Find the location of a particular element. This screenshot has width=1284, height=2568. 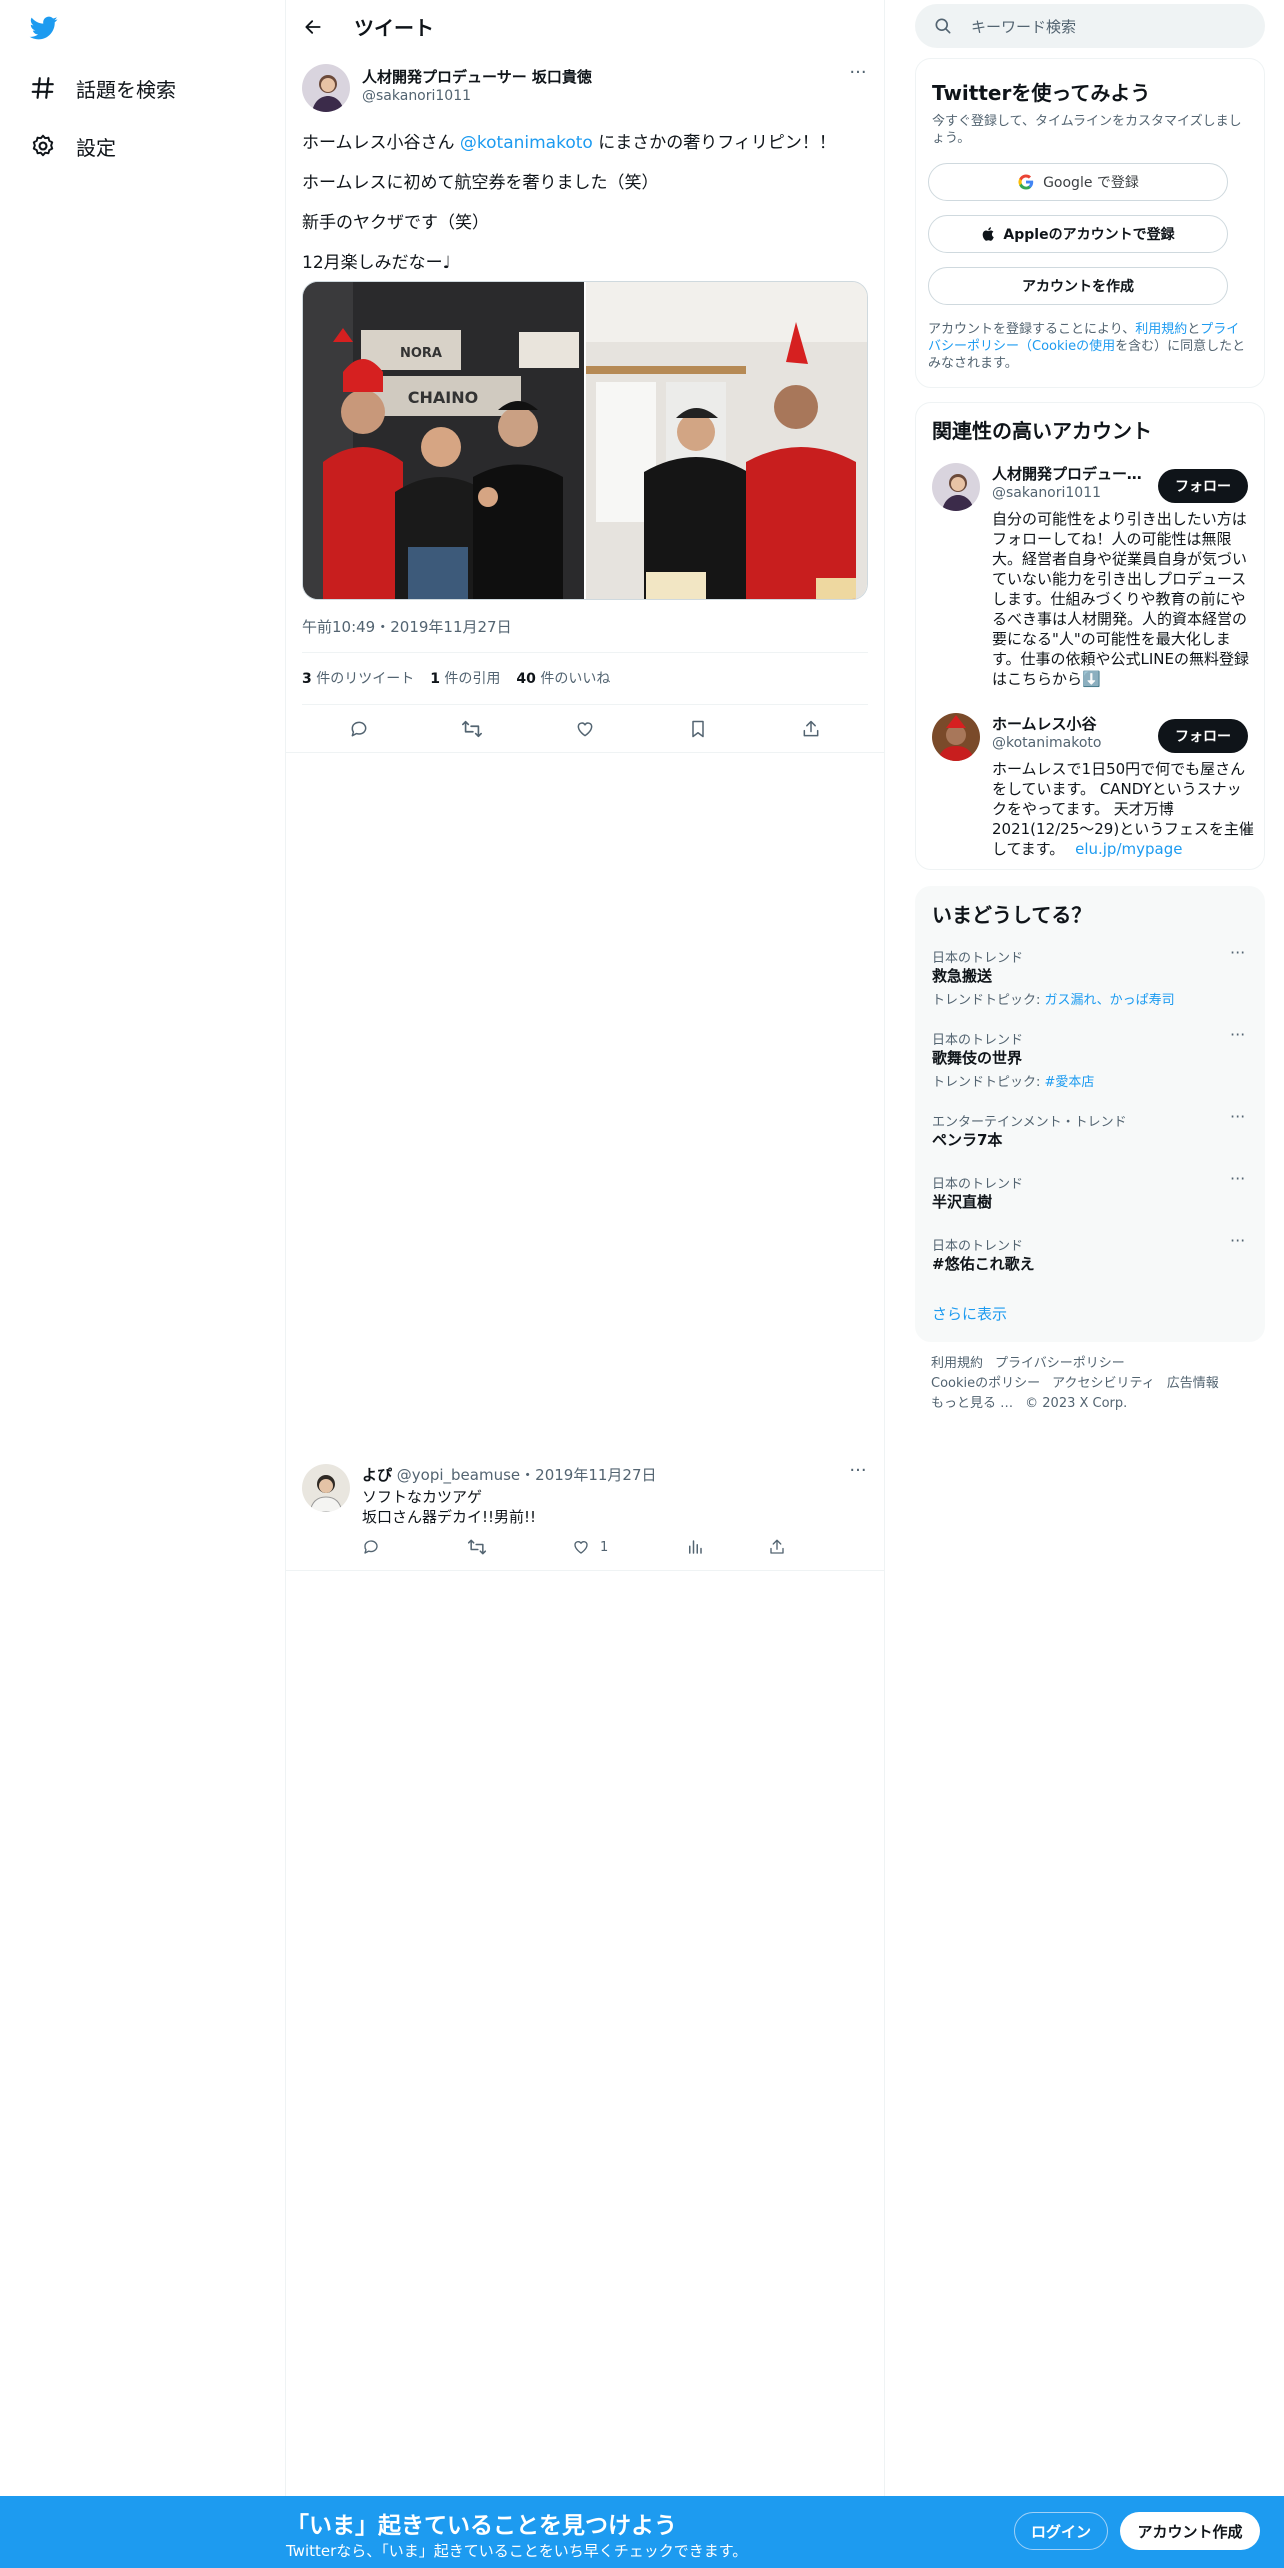

reply-header: よぴ @yopi_beamuse・2019年11月27日 is located at coordinates (509, 1474).